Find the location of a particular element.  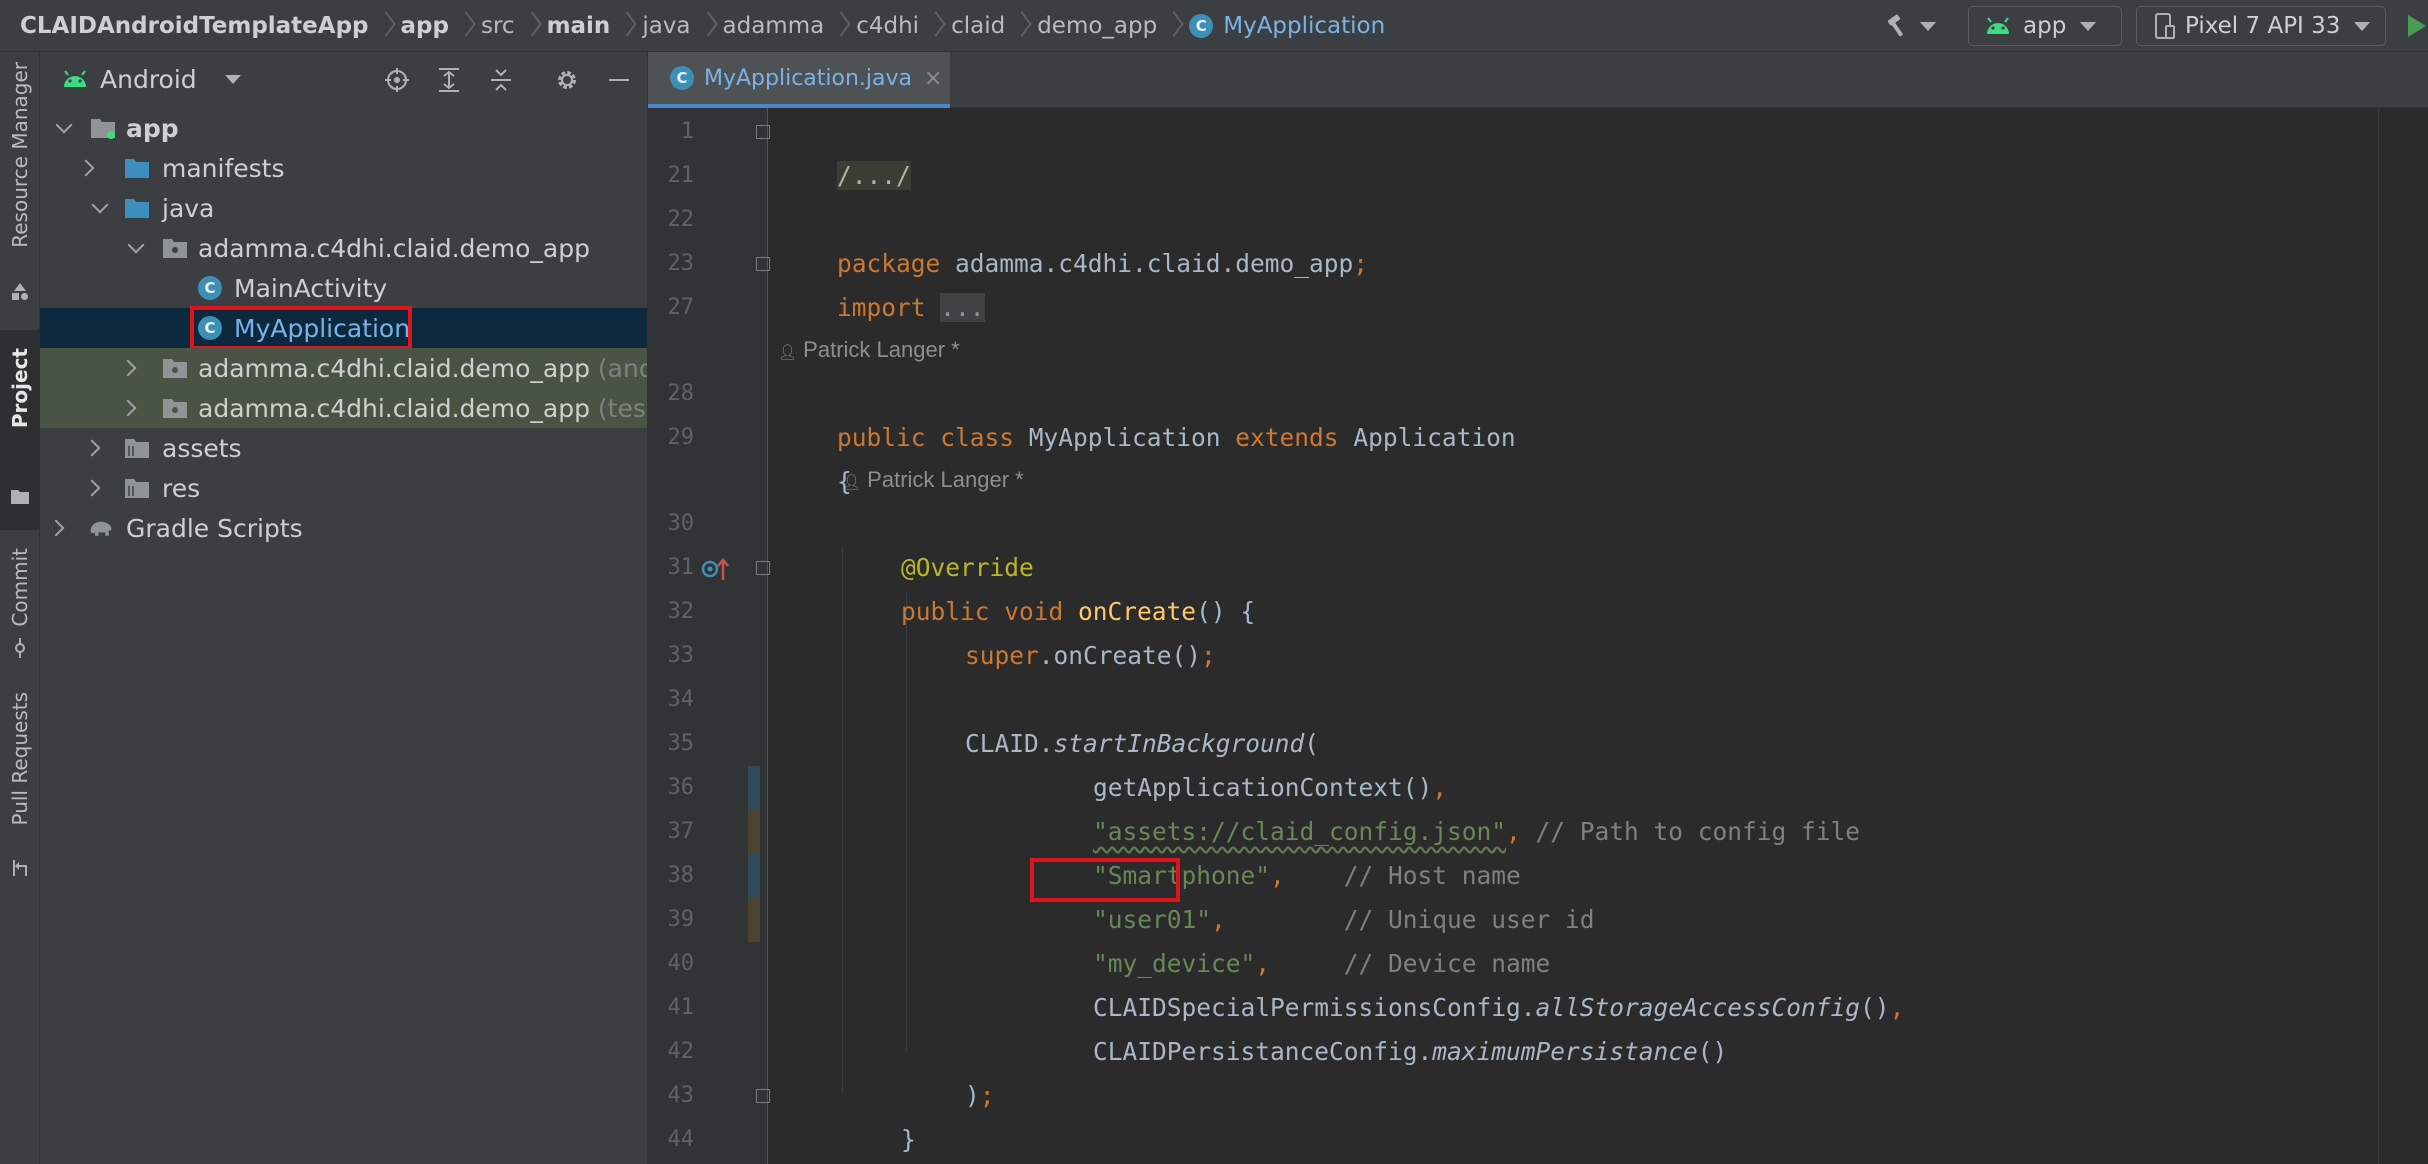

tree-item-mainactivity: C MainActivity is located at coordinates (343, 288).